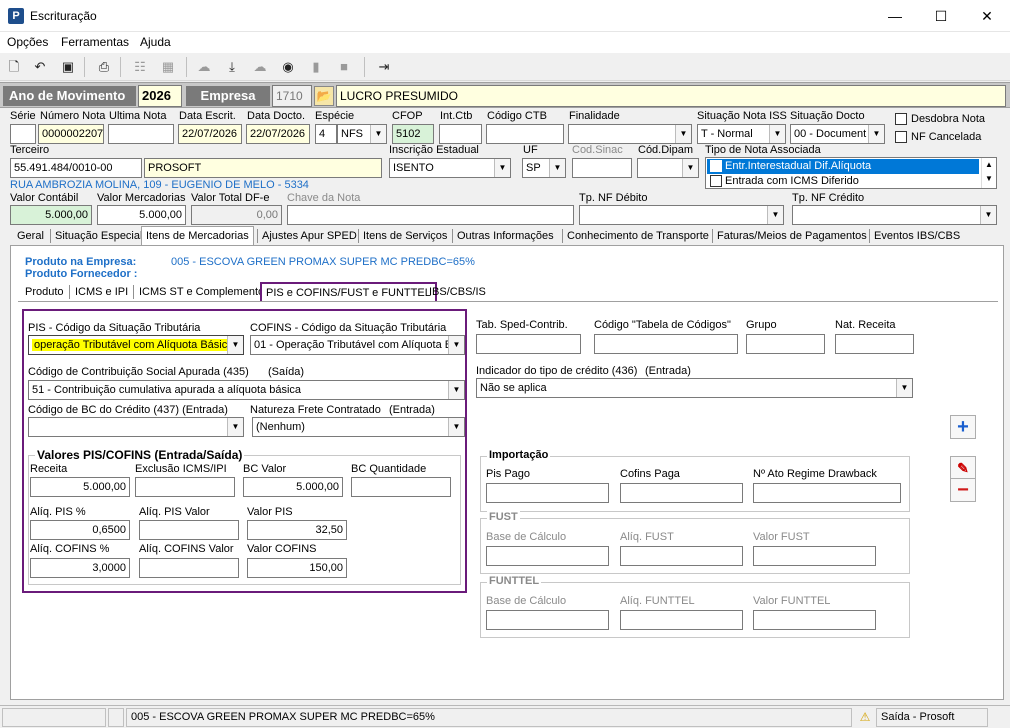  I want to click on open-folder-icon: 📂, so click(324, 96).